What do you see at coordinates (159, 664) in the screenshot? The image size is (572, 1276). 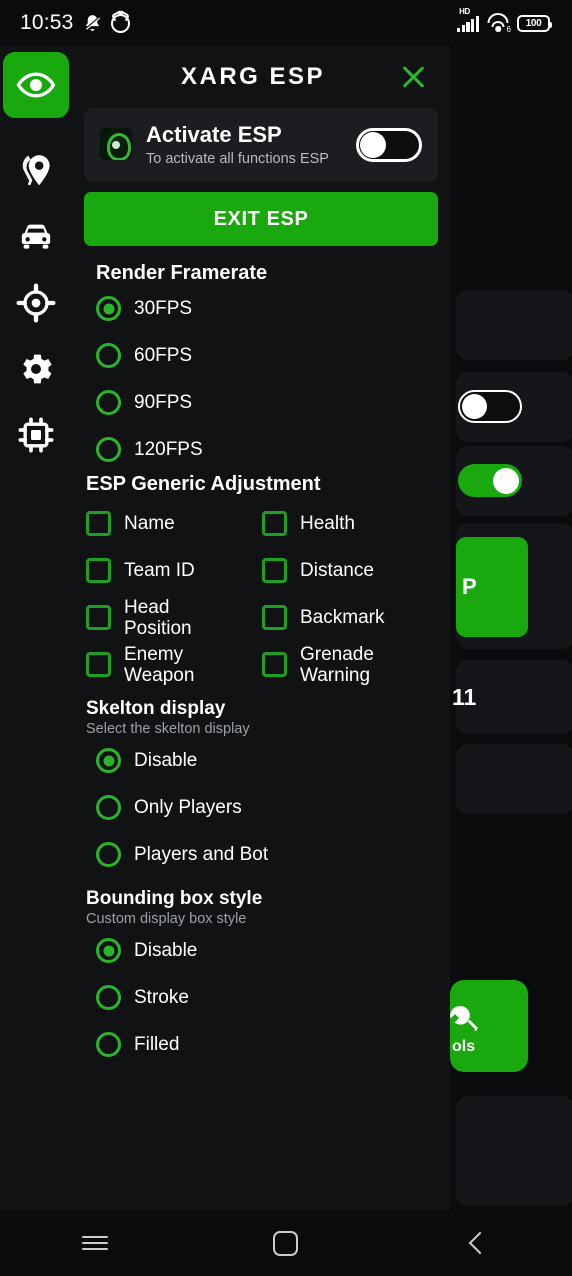 I see `checkbox-label: Enemy Weapon` at bounding box center [159, 664].